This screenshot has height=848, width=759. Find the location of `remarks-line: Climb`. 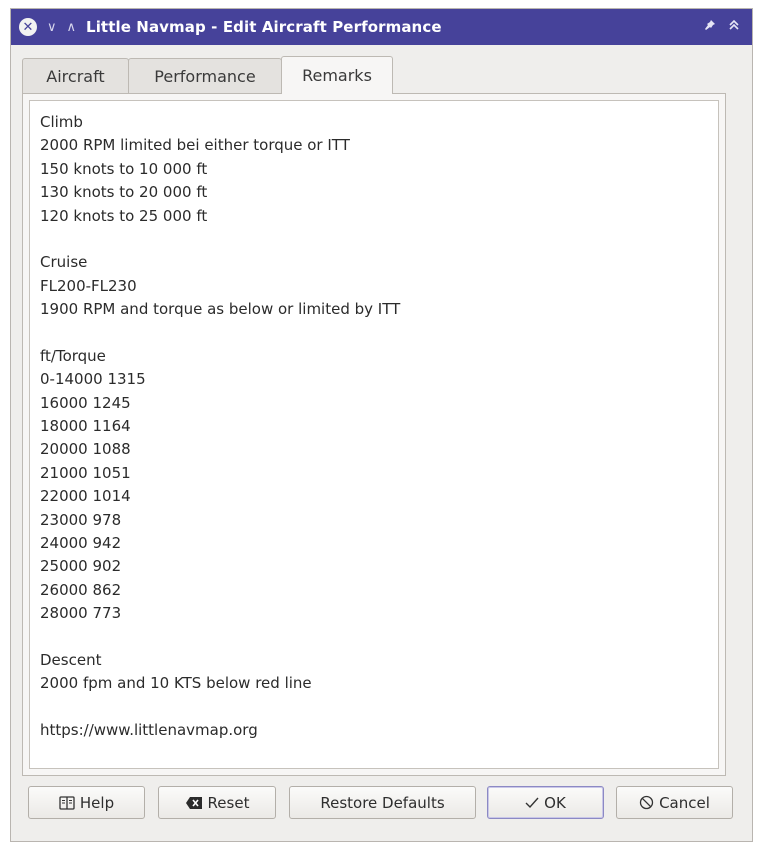

remarks-line: Climb is located at coordinates (61, 122).